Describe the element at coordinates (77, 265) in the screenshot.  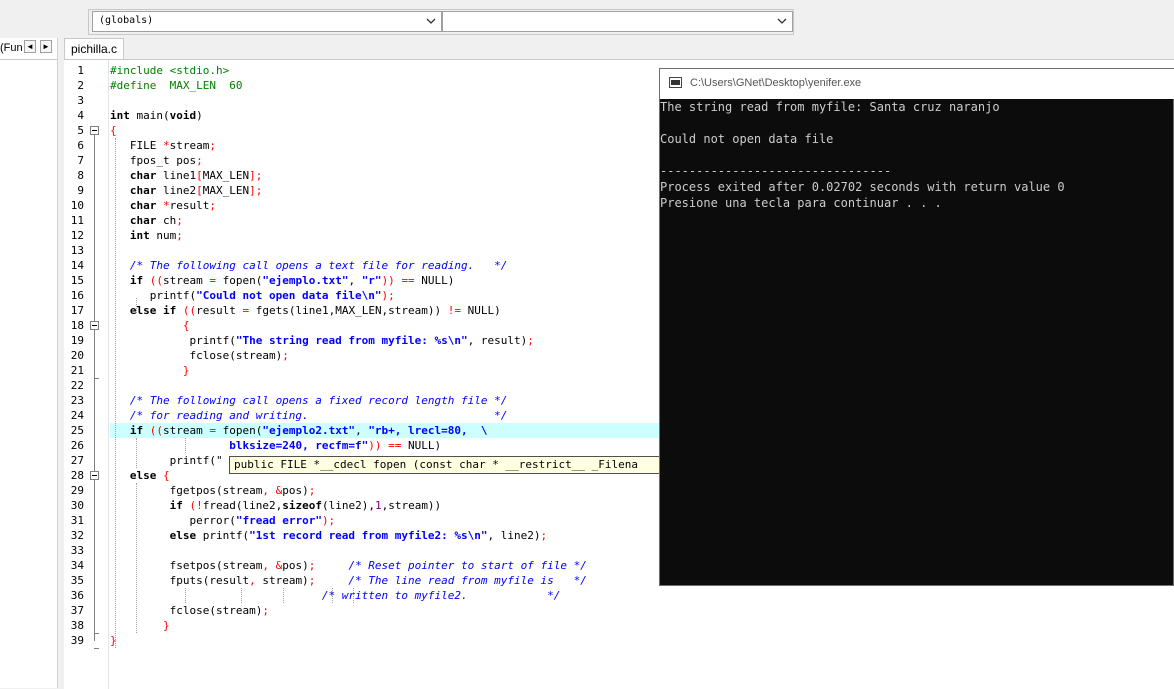
I see `line-number: 14` at that location.